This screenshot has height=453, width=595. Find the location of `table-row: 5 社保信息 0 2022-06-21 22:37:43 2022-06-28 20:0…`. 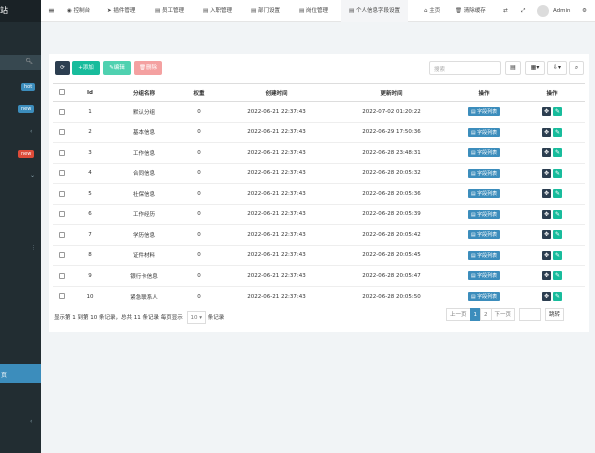

table-row: 5 社保信息 0 2022-06-21 22:37:43 2022-06-28 20:0… is located at coordinates (319, 193).